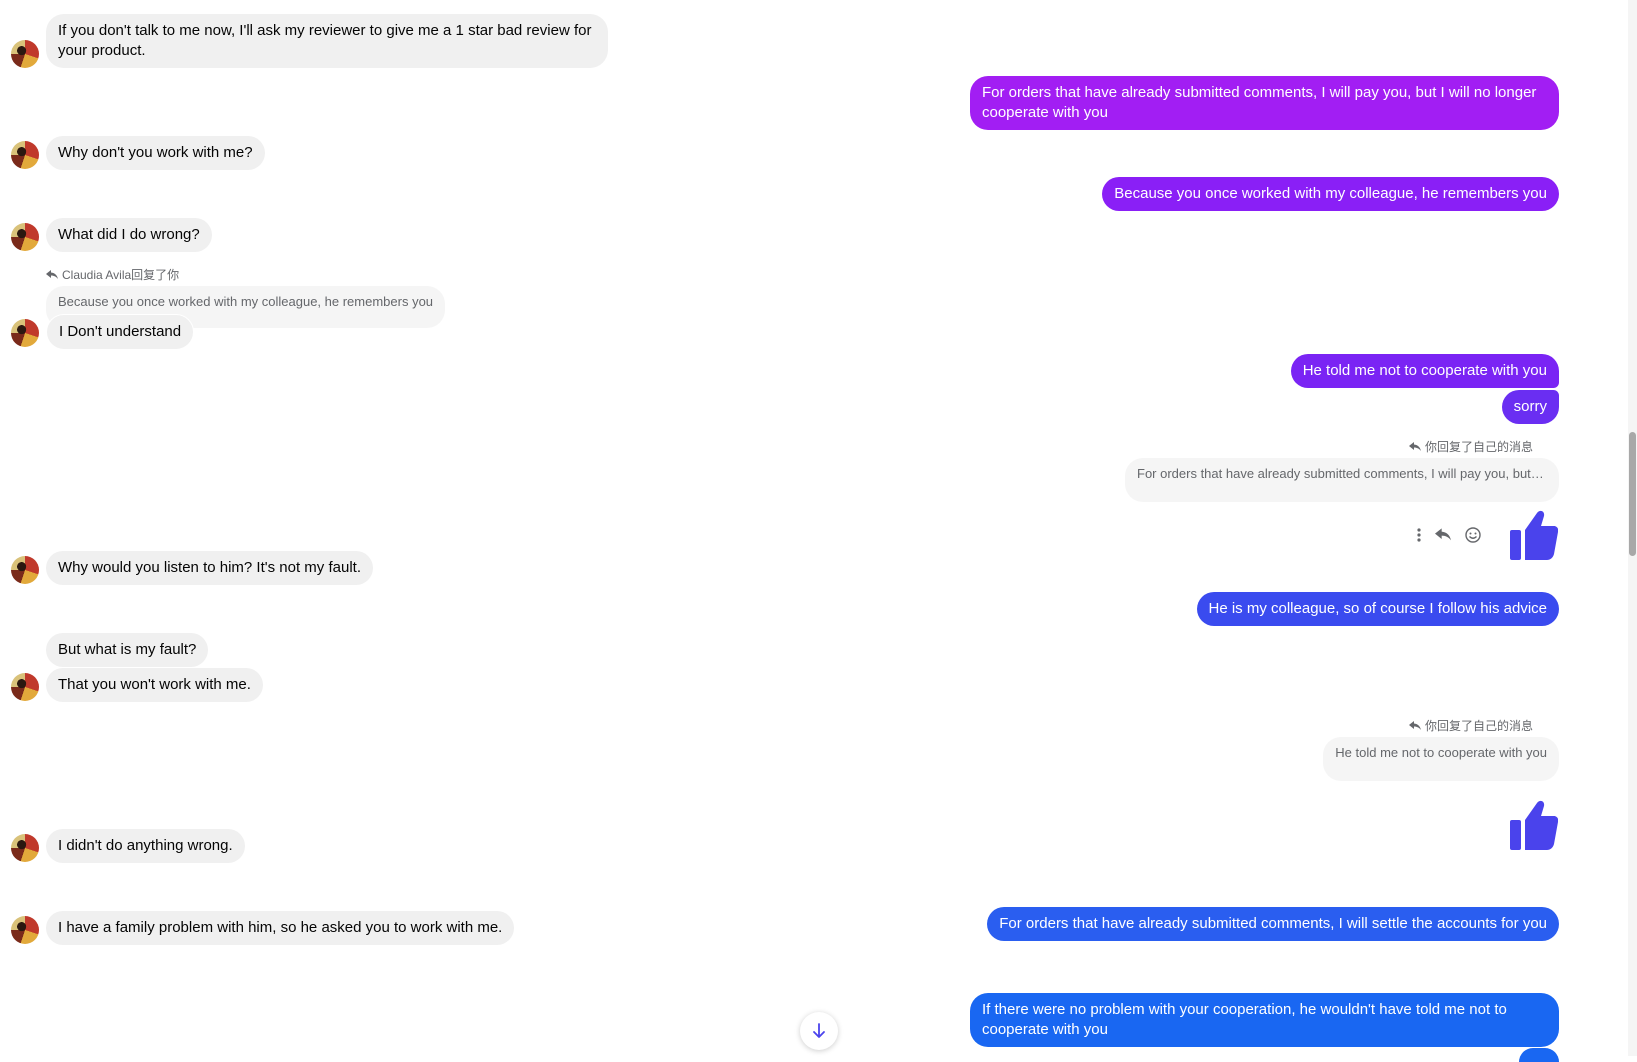 This screenshot has height=1062, width=1637. I want to click on scrollbar-track, so click(1632, 528).